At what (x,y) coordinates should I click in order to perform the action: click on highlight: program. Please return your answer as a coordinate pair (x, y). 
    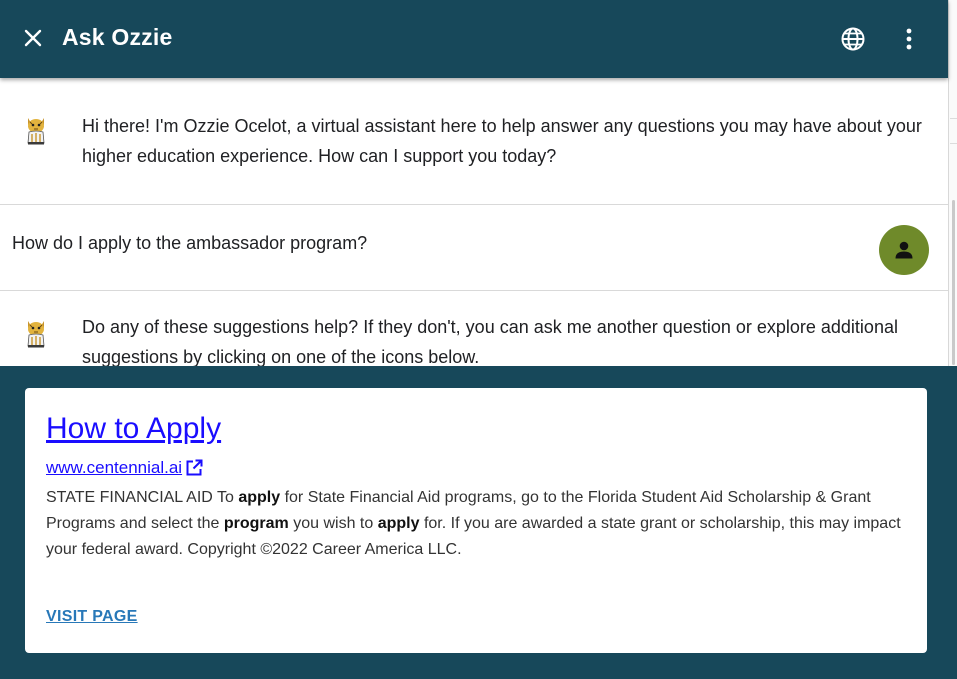
    Looking at the image, I should click on (256, 523).